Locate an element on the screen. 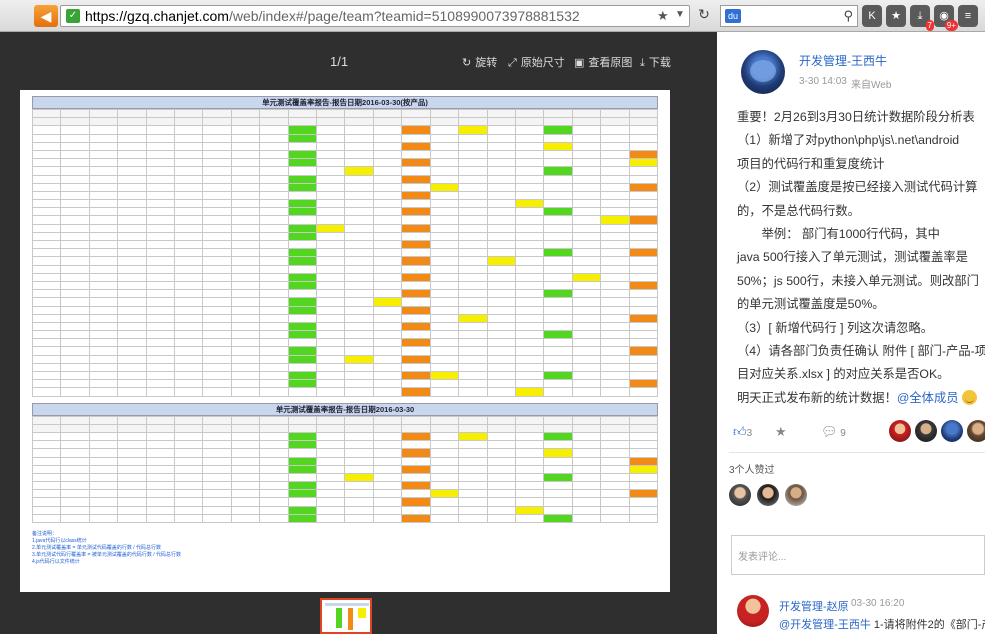 The width and height of the screenshot is (985, 634). favorite-button: ★ is located at coordinates (781, 432).